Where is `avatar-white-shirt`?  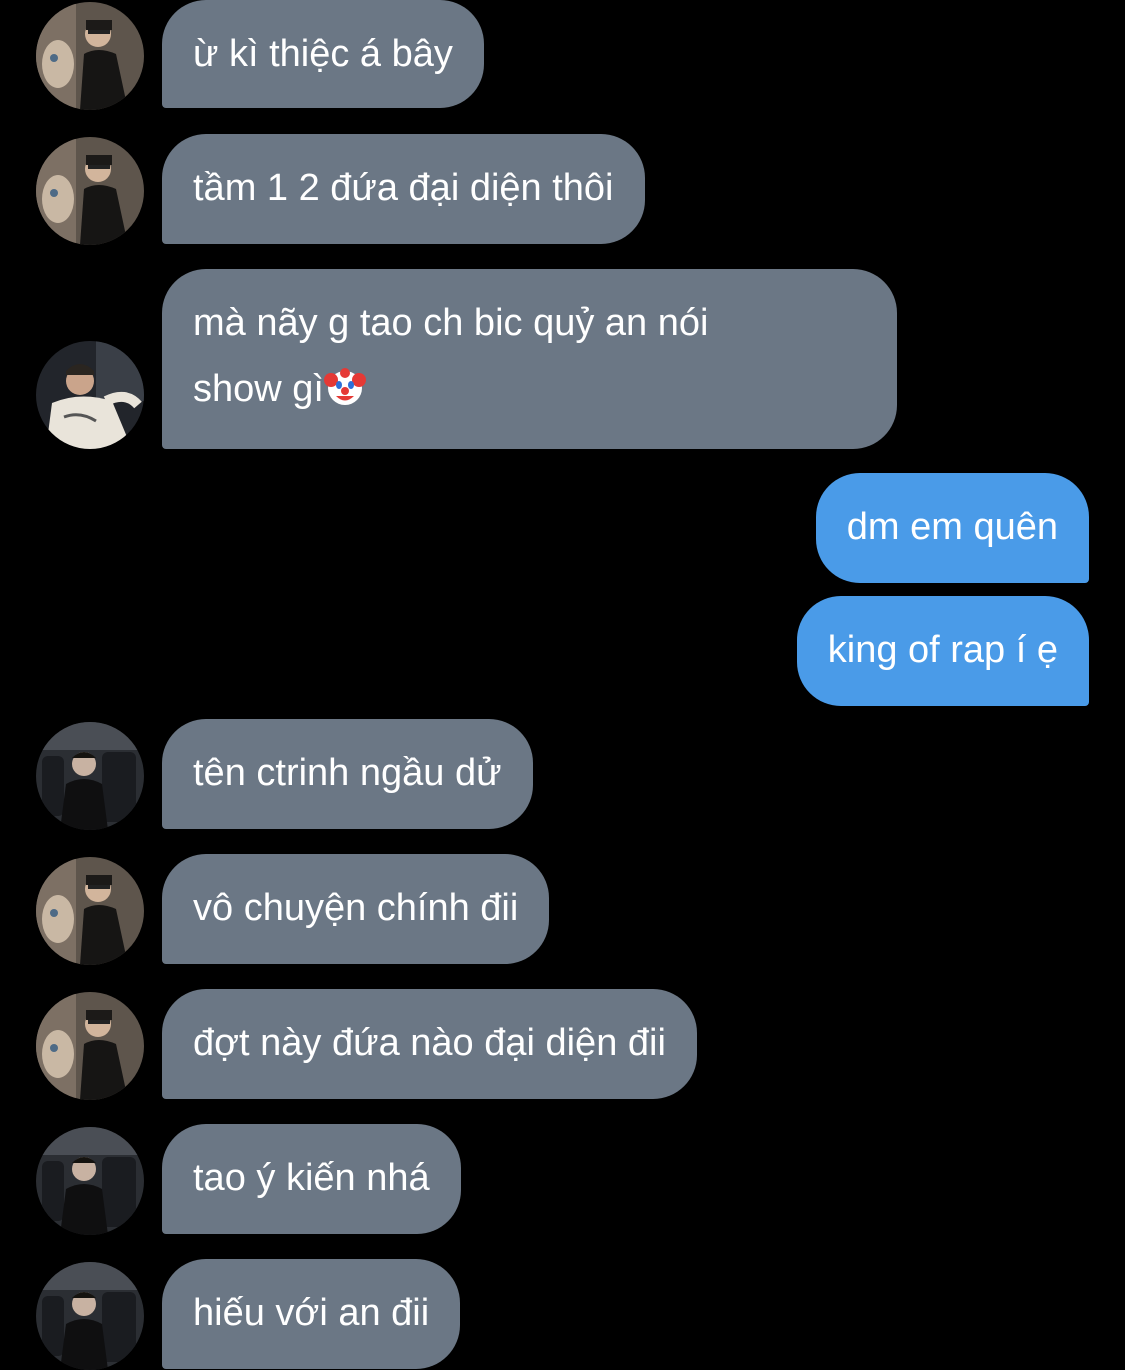
avatar-white-shirt is located at coordinates (90, 395).